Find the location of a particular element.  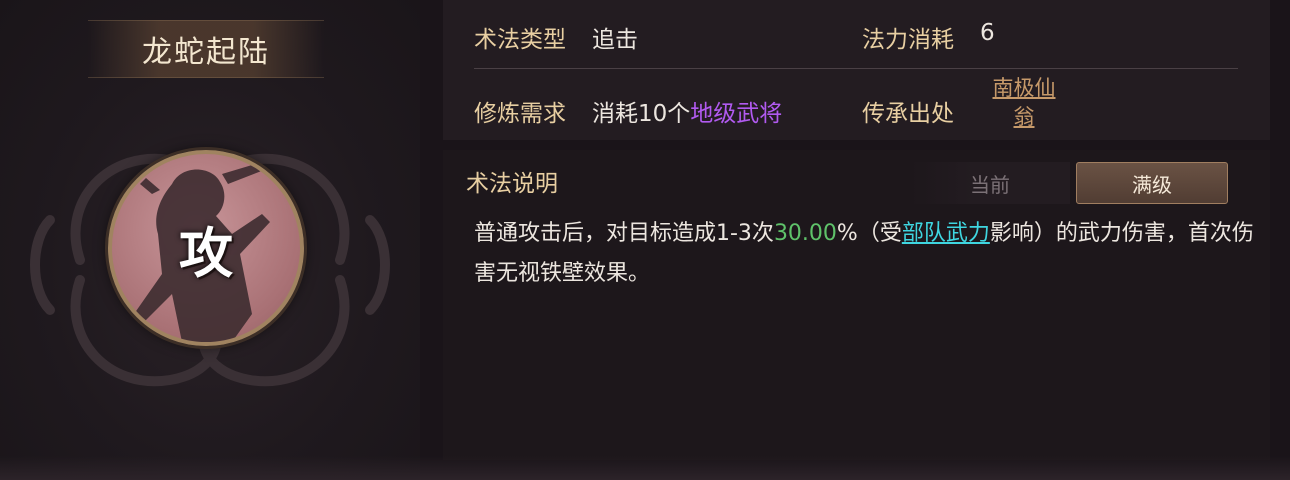

source-label: 传承出处 is located at coordinates (908, 114).